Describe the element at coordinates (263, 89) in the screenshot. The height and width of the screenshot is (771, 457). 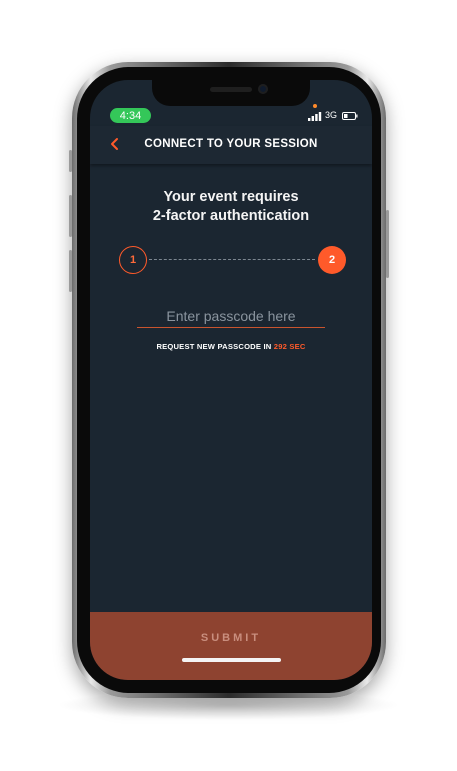
I see `camera` at that location.